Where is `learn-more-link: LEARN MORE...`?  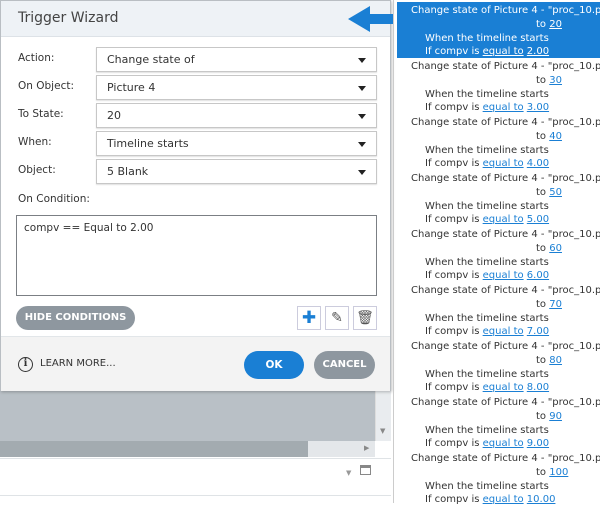 learn-more-link: LEARN MORE... is located at coordinates (78, 363).